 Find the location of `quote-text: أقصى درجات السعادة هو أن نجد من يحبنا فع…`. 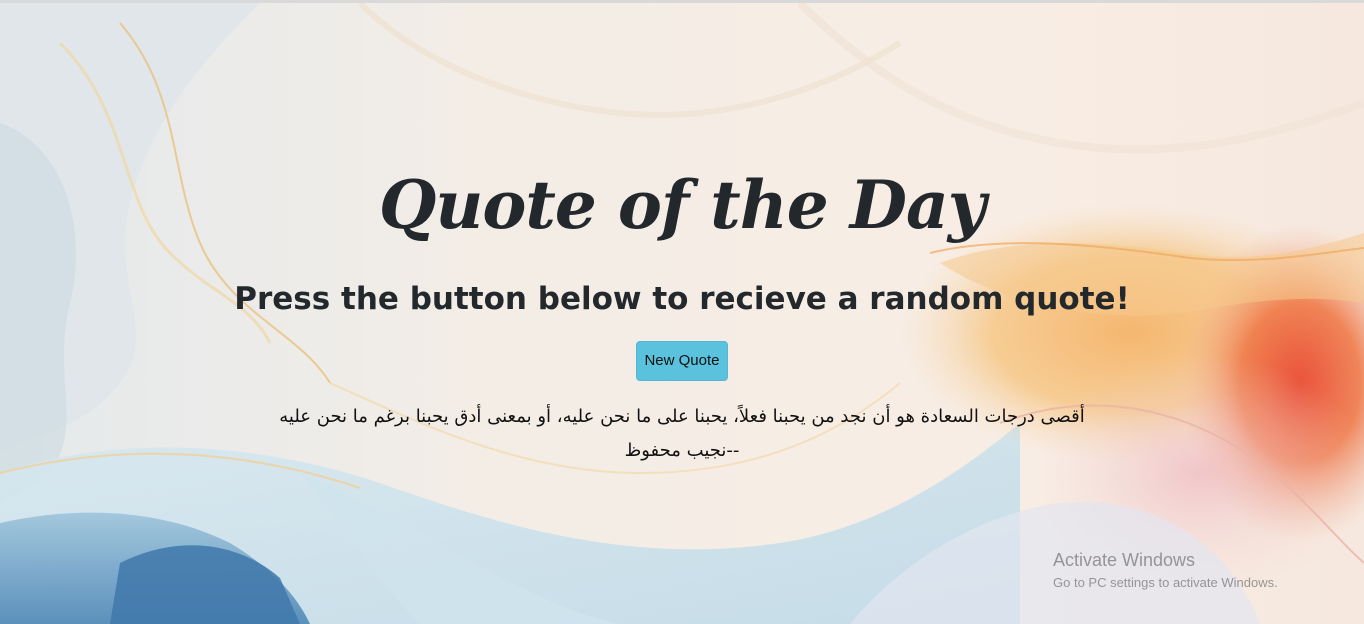

quote-text: أقصى درجات السعادة هو أن نجد من يحبنا فع… is located at coordinates (682, 416).